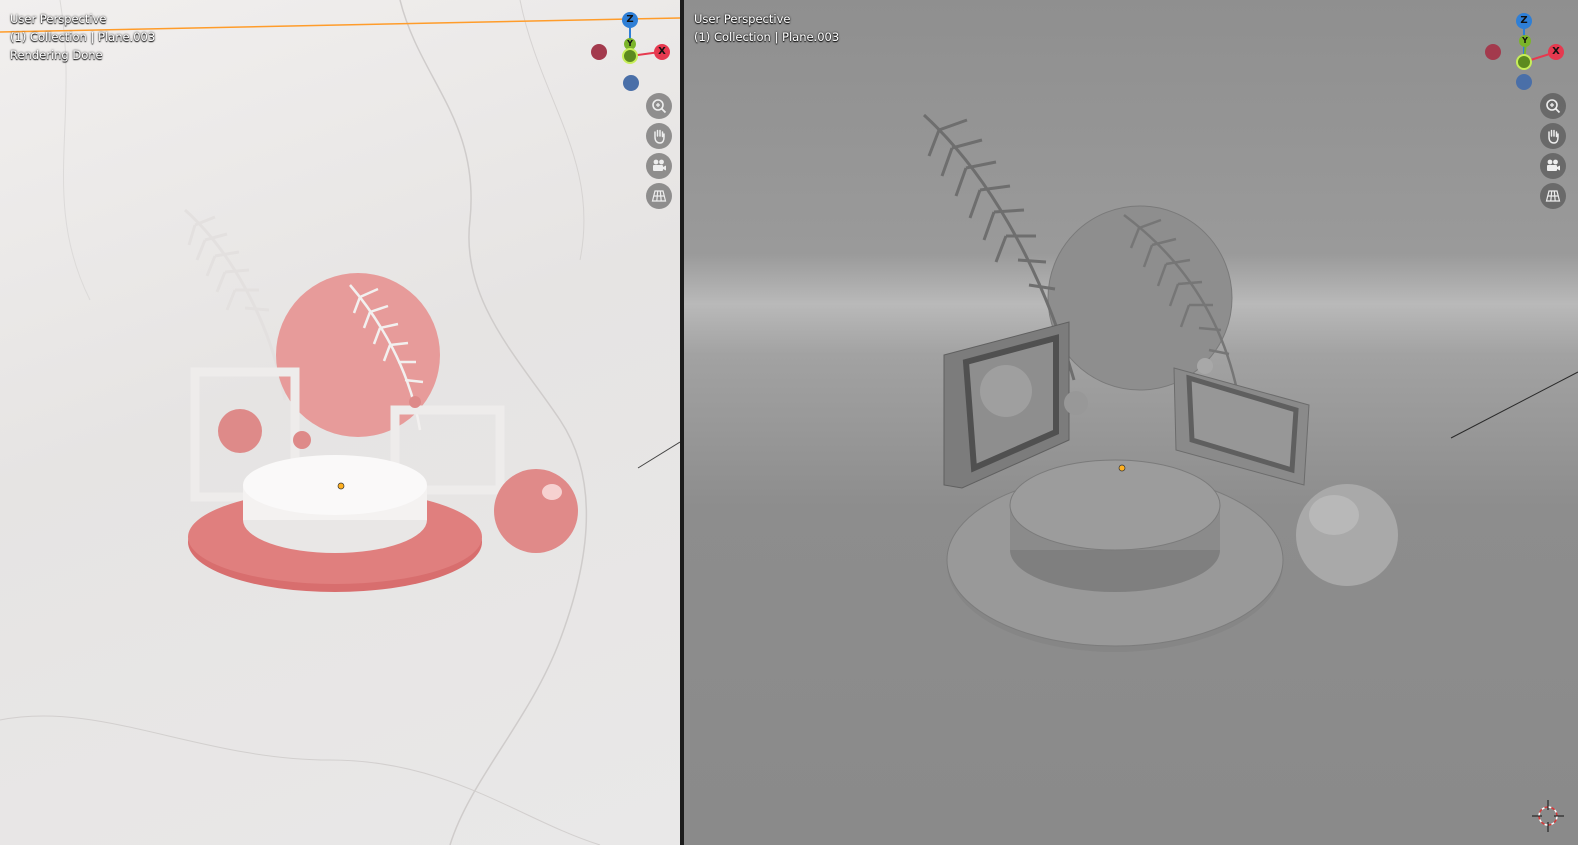 The image size is (1578, 845). What do you see at coordinates (1525, 41) in the screenshot?
I see `gizmo-y-axis: Y` at bounding box center [1525, 41].